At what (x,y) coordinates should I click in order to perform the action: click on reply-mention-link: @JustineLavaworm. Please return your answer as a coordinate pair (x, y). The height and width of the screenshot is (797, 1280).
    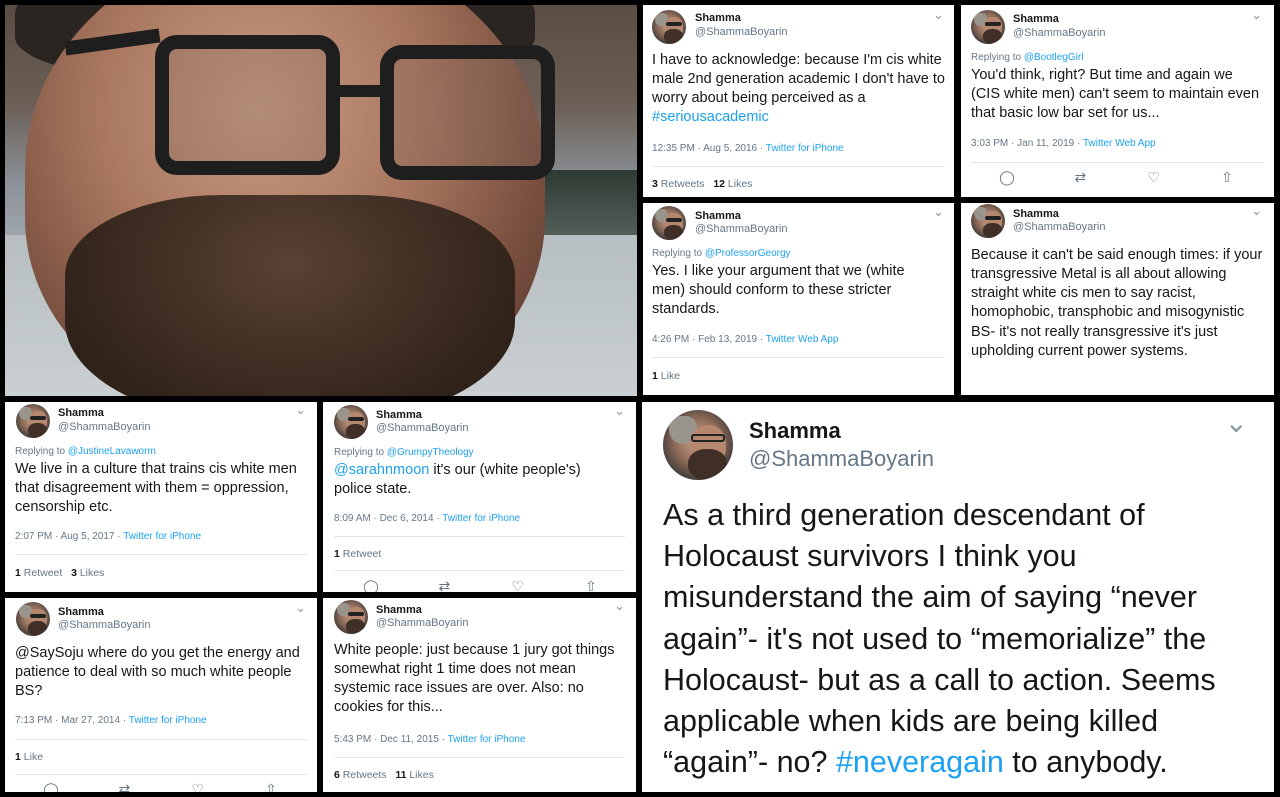
    Looking at the image, I should click on (112, 451).